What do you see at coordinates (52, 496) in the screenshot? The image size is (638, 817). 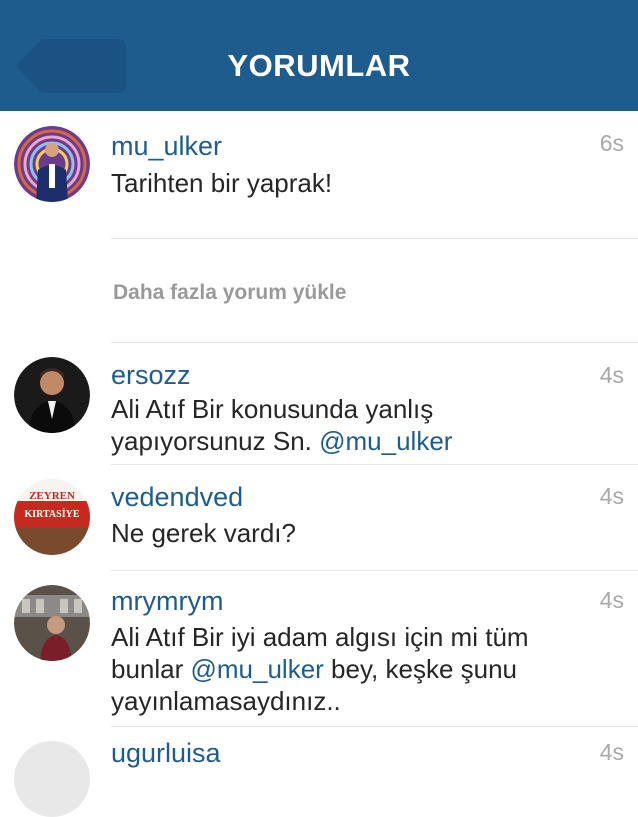 I see `avatar-logo-text: ZEYREN` at bounding box center [52, 496].